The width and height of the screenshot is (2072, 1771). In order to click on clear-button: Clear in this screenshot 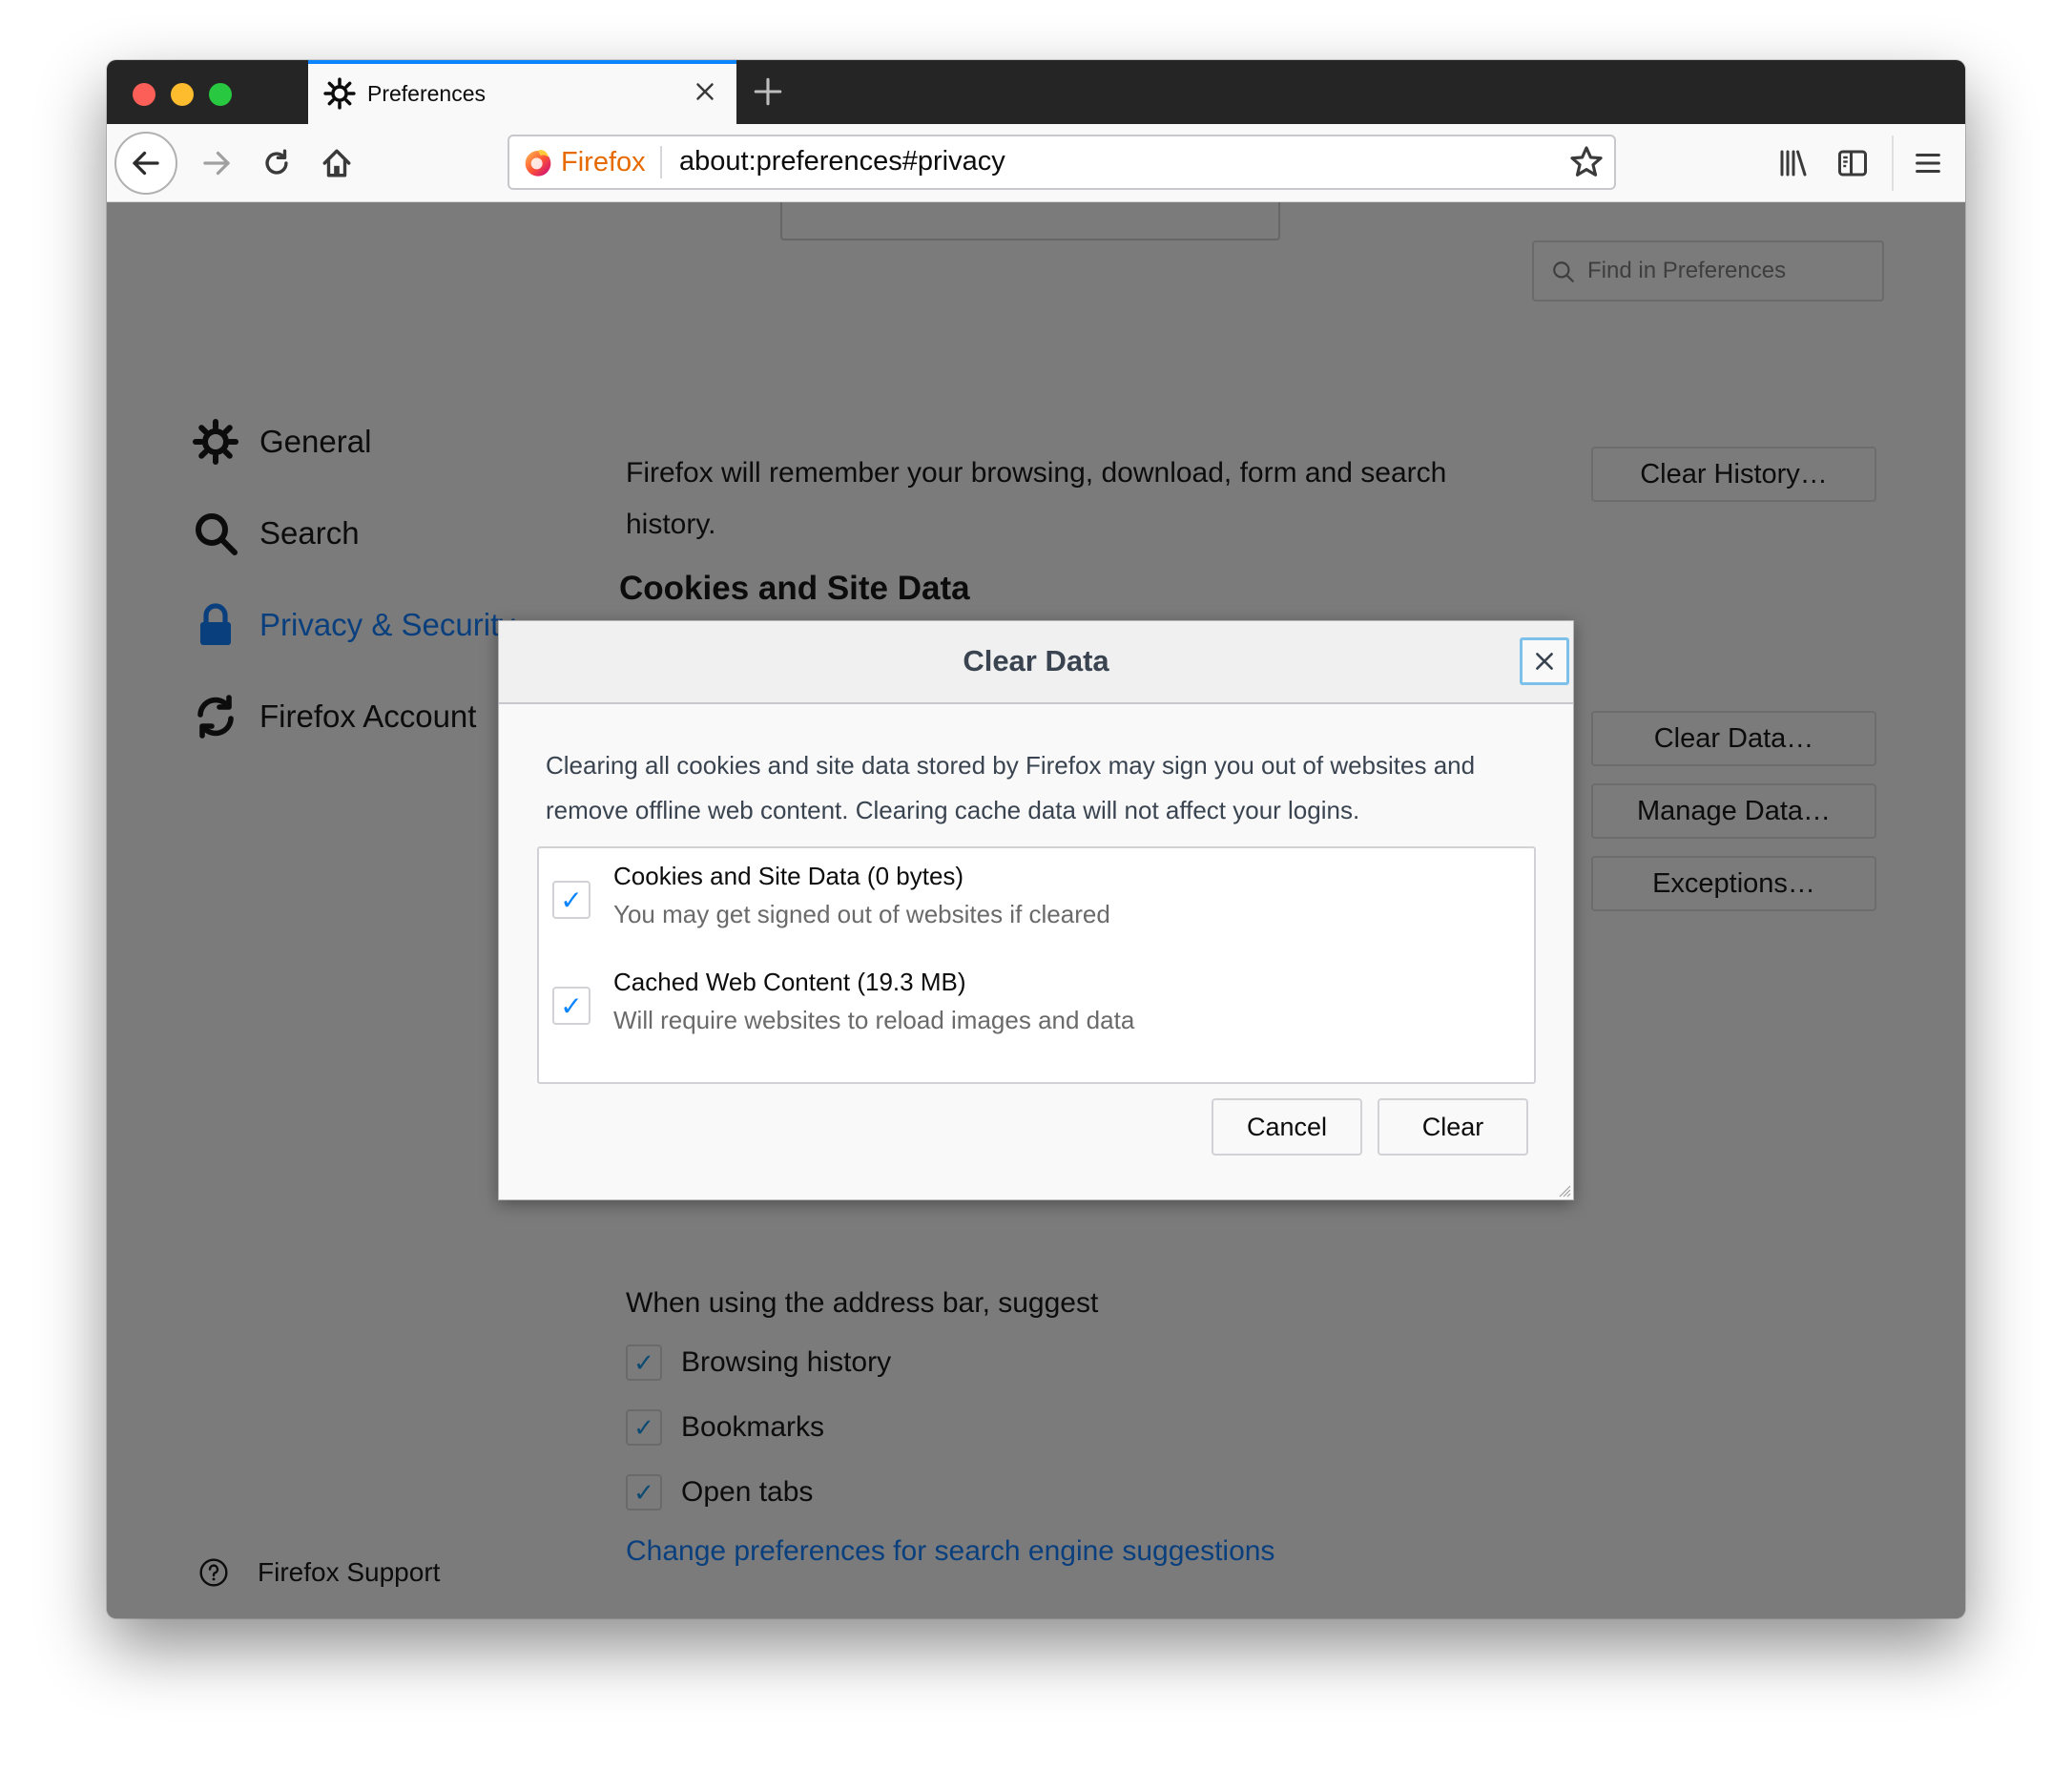, I will do `click(1453, 1127)`.